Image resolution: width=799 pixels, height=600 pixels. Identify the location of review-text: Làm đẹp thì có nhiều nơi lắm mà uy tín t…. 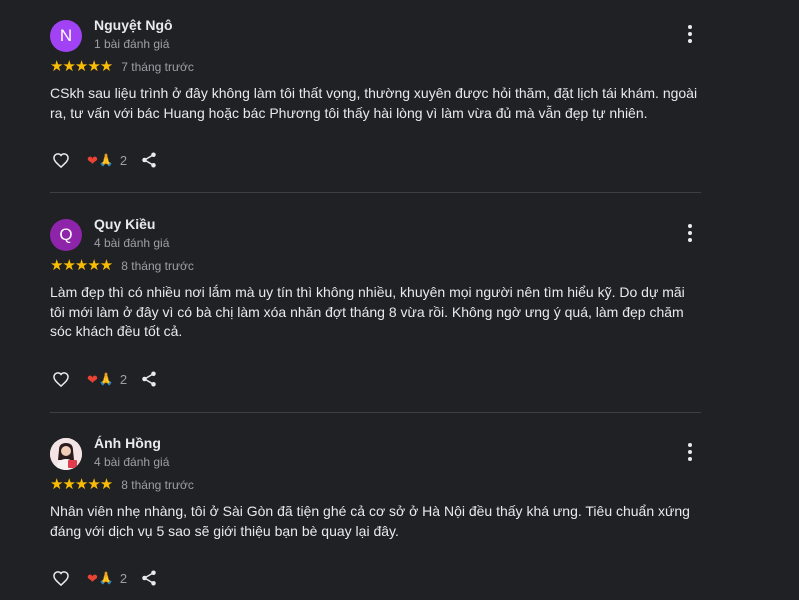
(367, 311).